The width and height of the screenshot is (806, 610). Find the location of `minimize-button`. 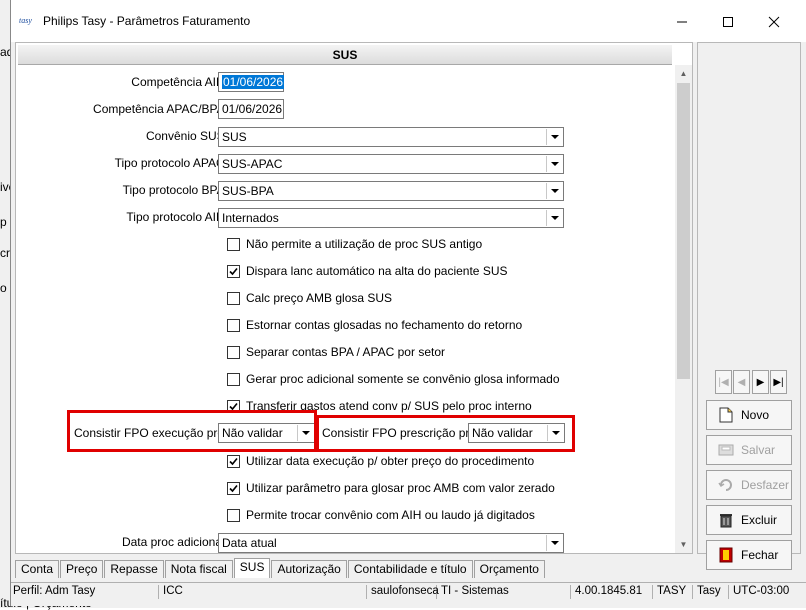

minimize-button is located at coordinates (682, 22).